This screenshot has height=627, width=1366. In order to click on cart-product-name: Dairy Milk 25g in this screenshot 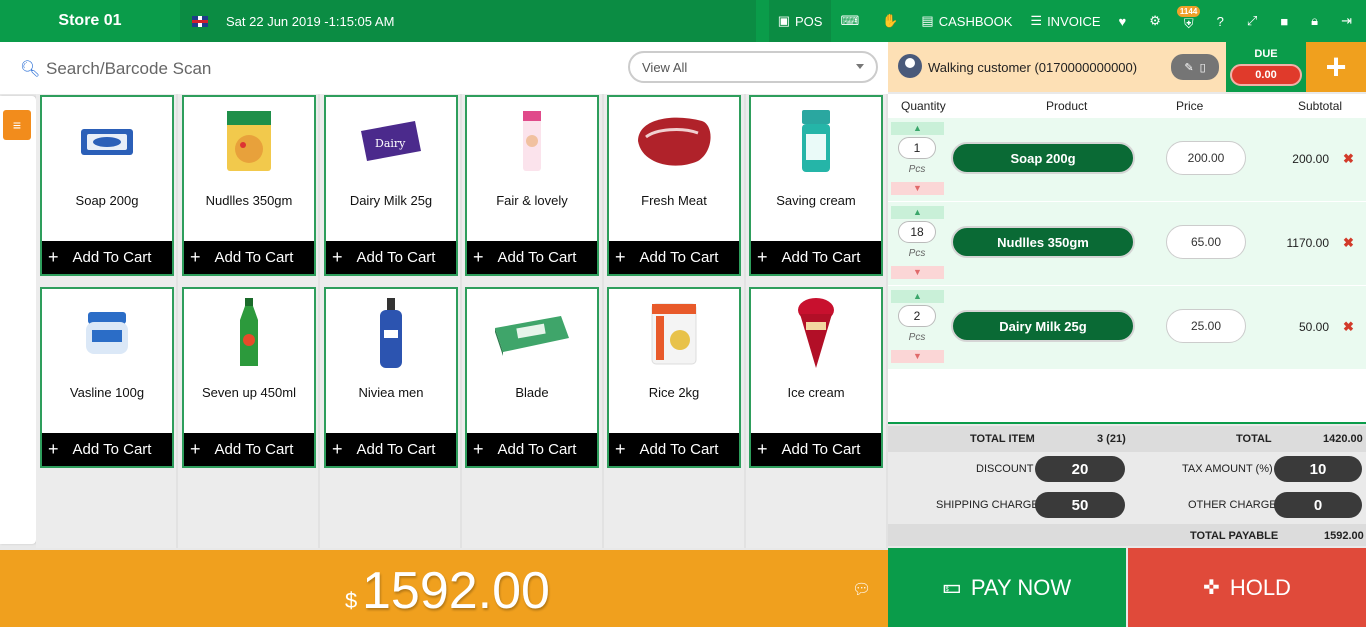, I will do `click(1043, 326)`.